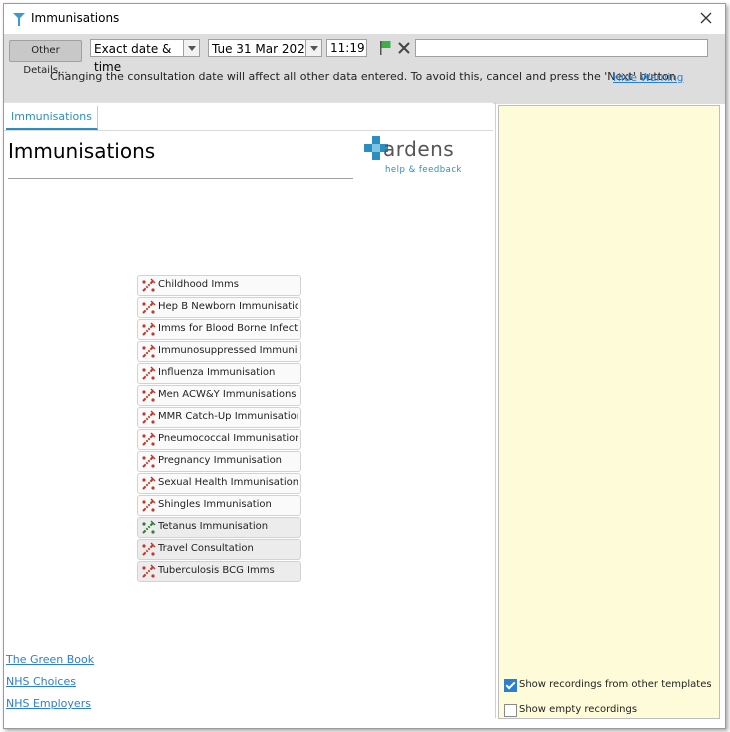 Image resolution: width=730 pixels, height=732 pixels. Describe the element at coordinates (52, 118) in the screenshot. I see `tab-immunisations: Immunisations` at that location.